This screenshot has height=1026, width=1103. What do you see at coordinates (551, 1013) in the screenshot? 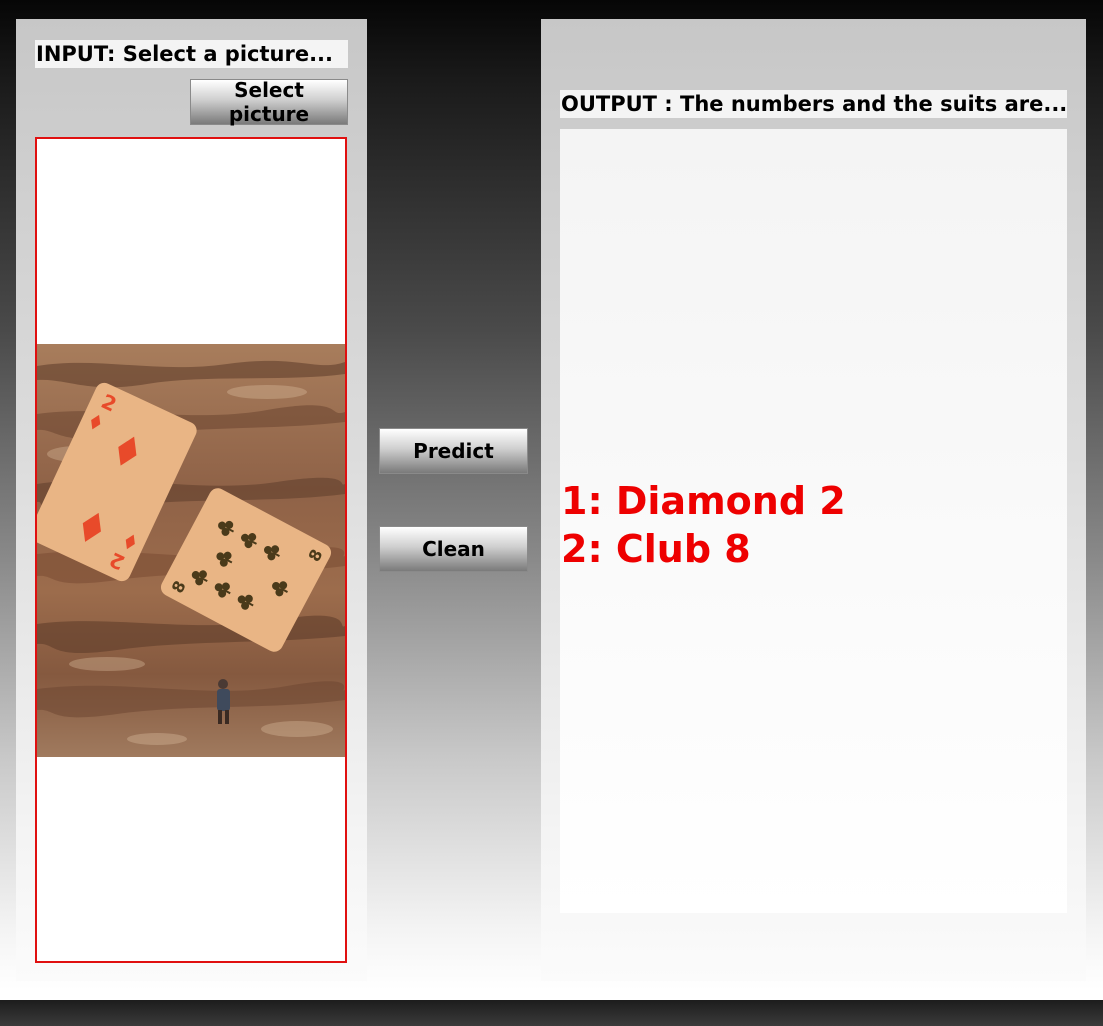
I see `bottom-bar` at bounding box center [551, 1013].